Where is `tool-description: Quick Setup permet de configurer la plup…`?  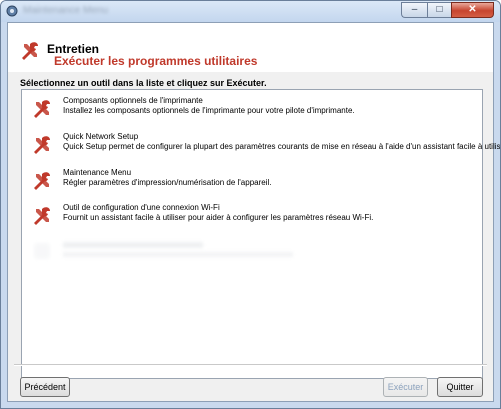
tool-description: Quick Setup permet de configurer la plup… is located at coordinates (282, 146).